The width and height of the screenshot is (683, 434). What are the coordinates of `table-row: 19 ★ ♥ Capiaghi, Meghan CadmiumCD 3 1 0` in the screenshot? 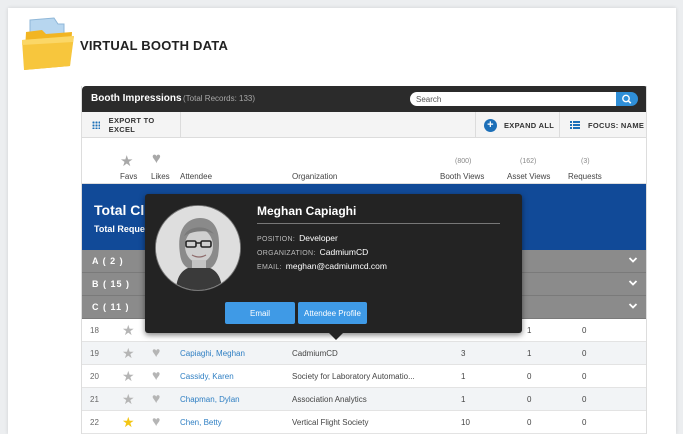 It's located at (364, 353).